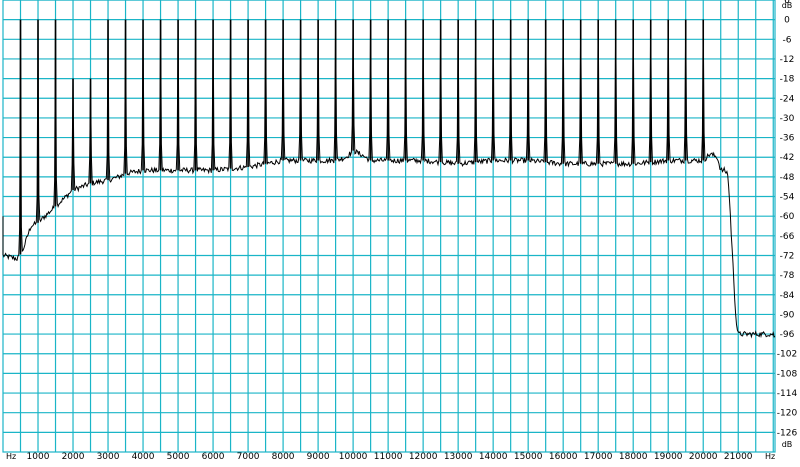 The image size is (800, 467). Describe the element at coordinates (178, 457) in the screenshot. I see `x-tick-label: 5000` at that location.